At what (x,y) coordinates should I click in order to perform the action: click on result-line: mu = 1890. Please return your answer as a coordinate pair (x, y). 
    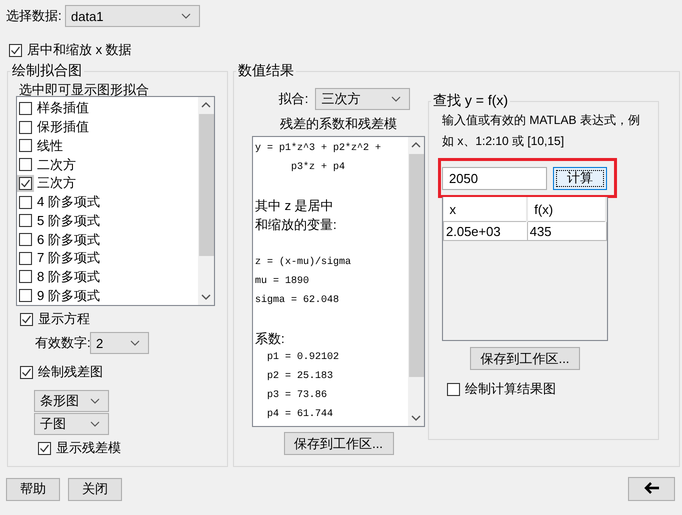
    Looking at the image, I should click on (282, 282).